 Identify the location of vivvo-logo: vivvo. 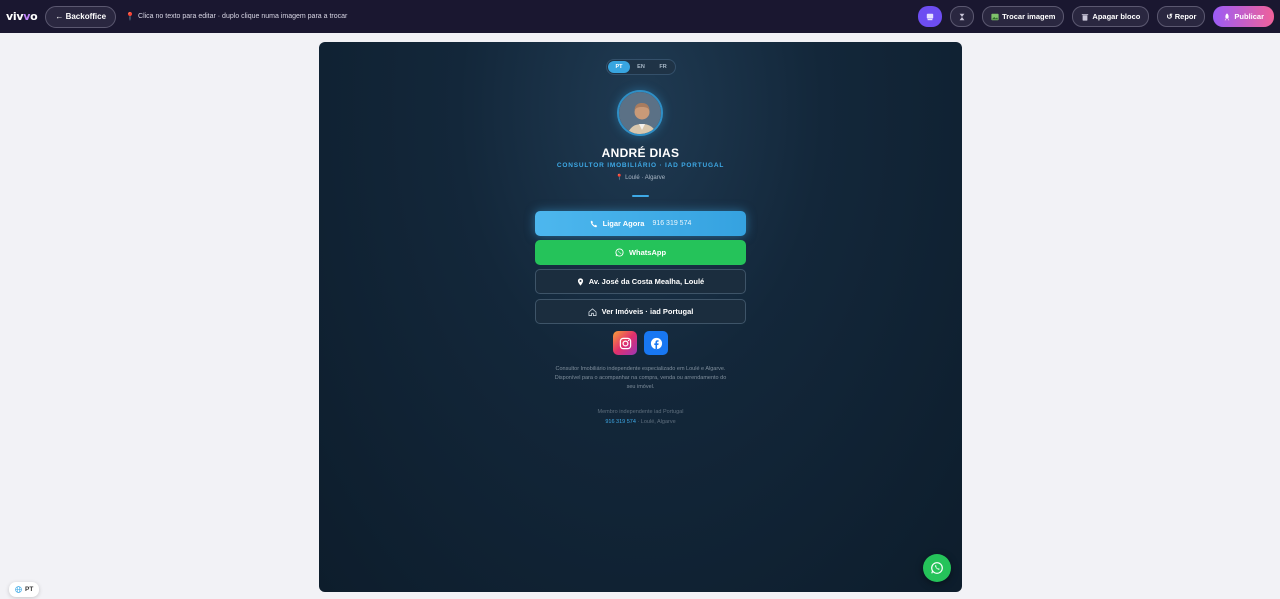
(22, 16).